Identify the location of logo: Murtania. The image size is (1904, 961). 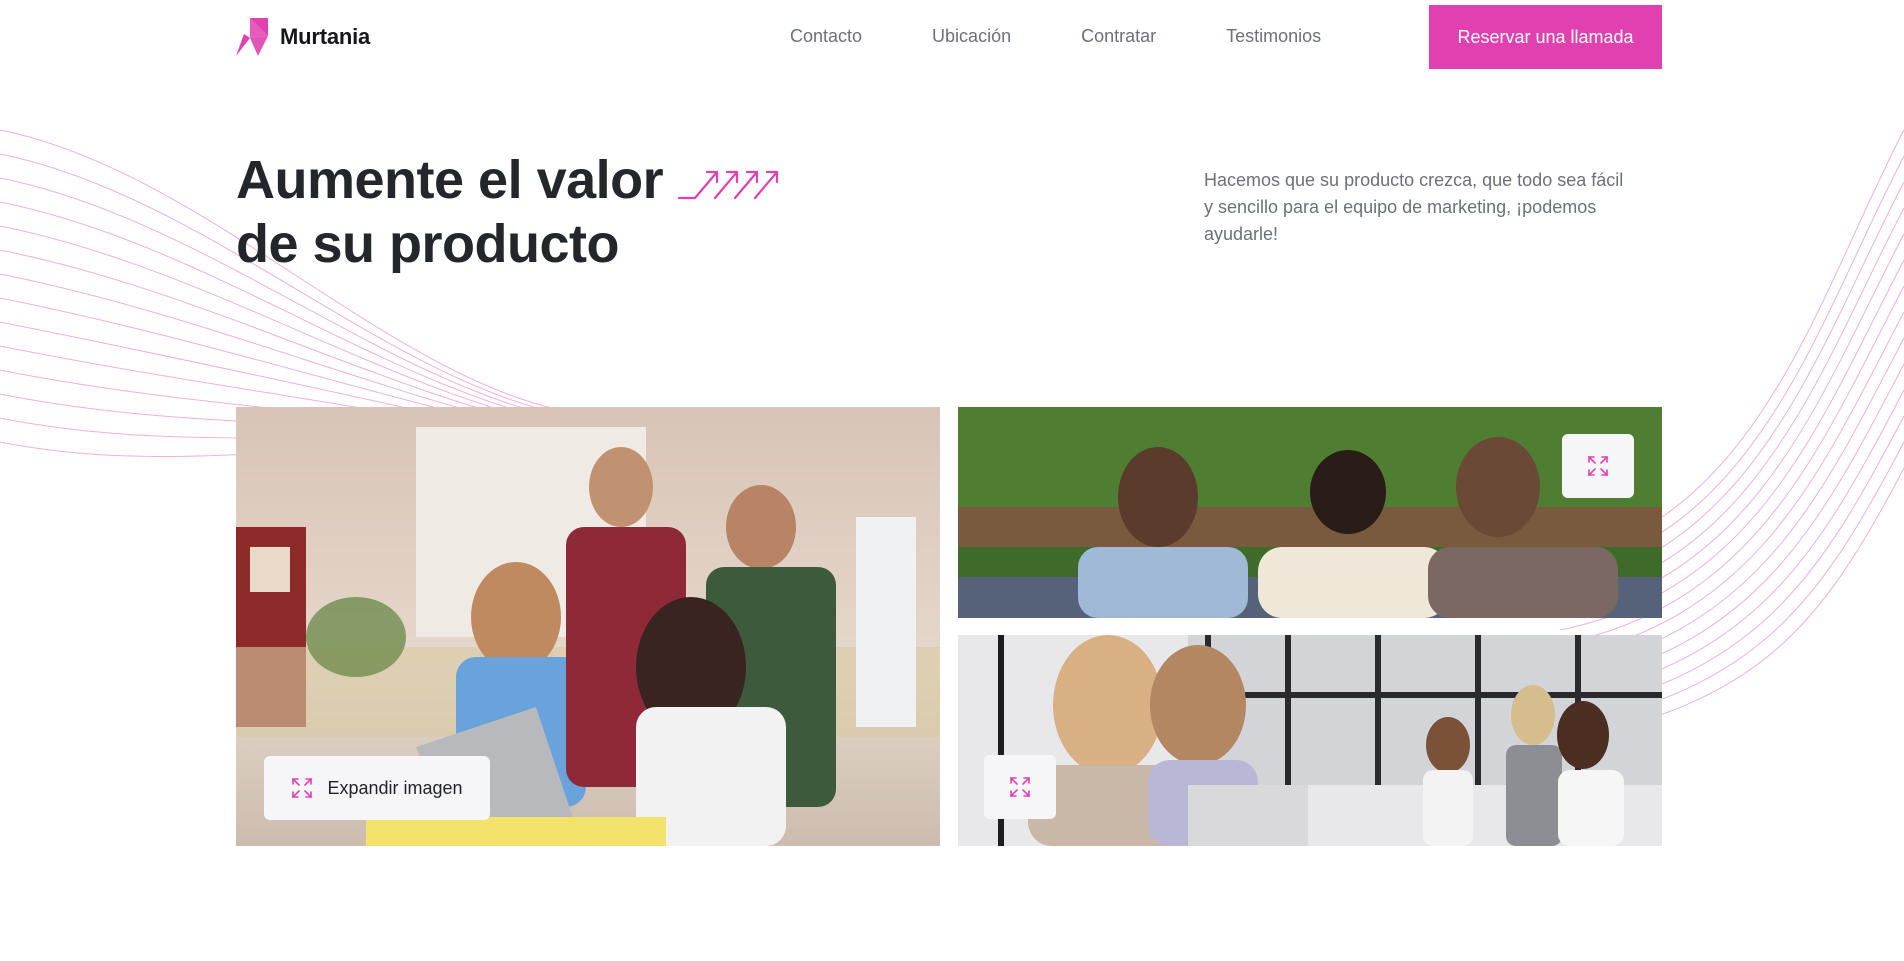
(303, 37).